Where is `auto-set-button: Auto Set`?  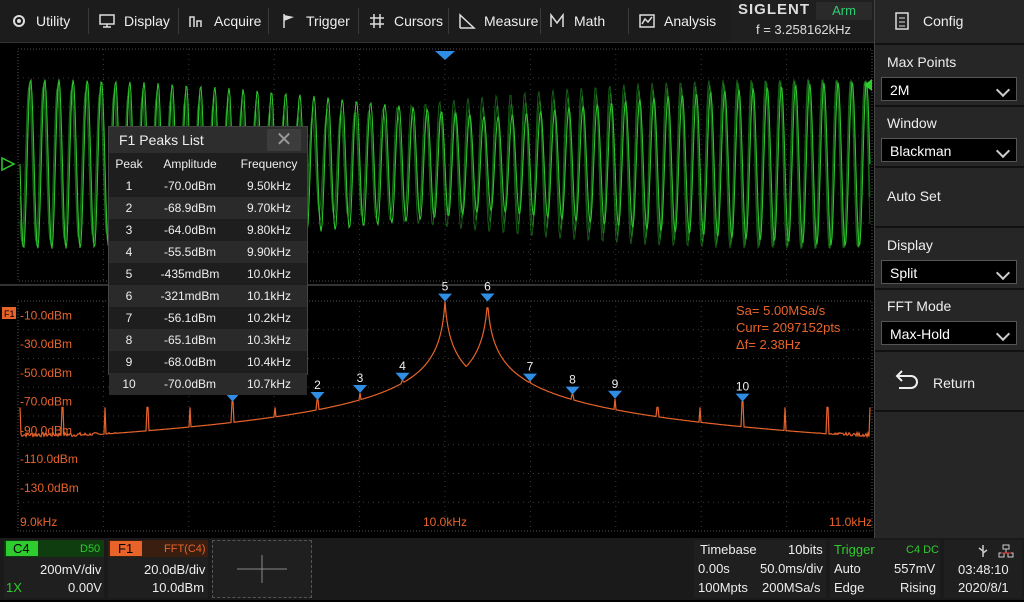 auto-set-button: Auto Set is located at coordinates (914, 196).